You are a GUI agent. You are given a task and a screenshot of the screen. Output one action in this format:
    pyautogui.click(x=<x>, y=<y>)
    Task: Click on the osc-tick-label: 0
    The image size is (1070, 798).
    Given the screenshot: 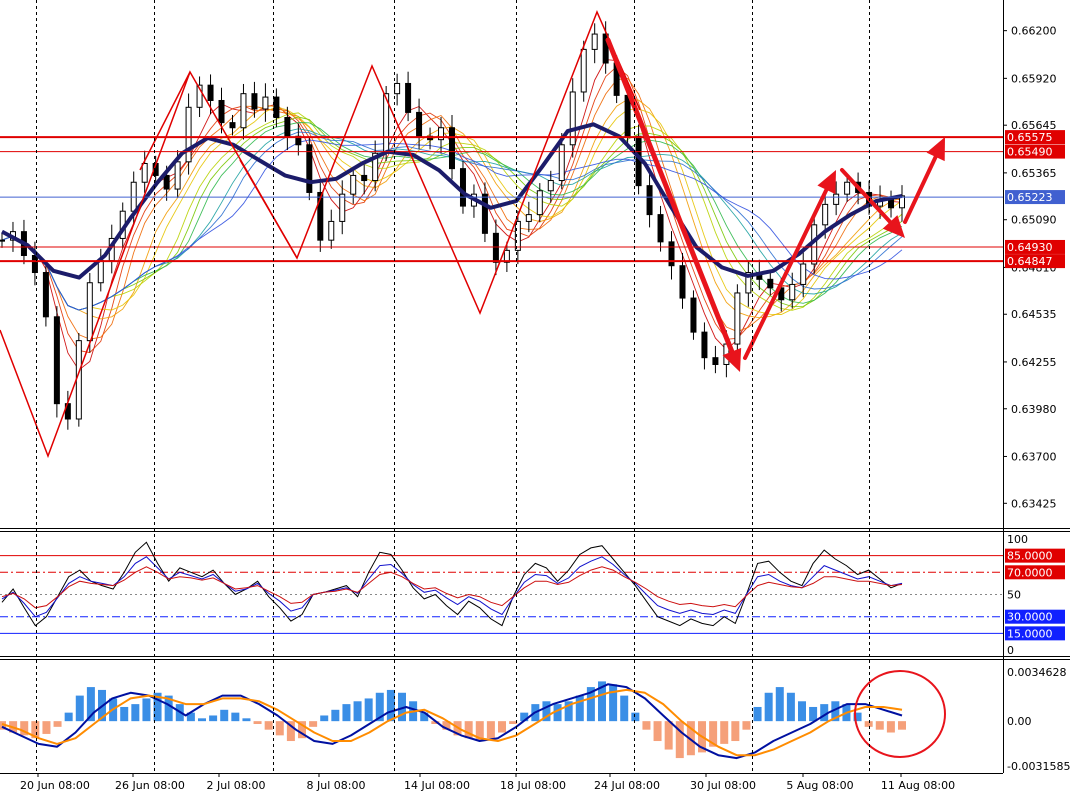 What is the action you would take?
    pyautogui.click(x=1010, y=650)
    